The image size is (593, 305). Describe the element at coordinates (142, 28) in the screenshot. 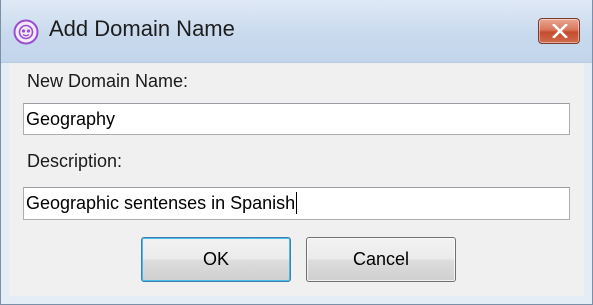

I see `dialog-title: Add Domain Name` at that location.